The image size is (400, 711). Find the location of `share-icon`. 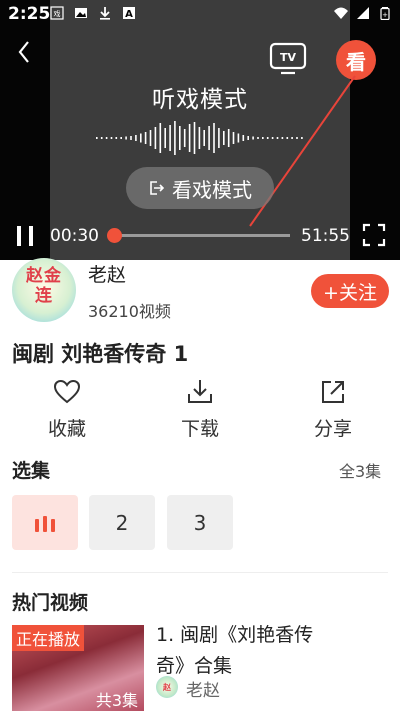

share-icon is located at coordinates (333, 392).